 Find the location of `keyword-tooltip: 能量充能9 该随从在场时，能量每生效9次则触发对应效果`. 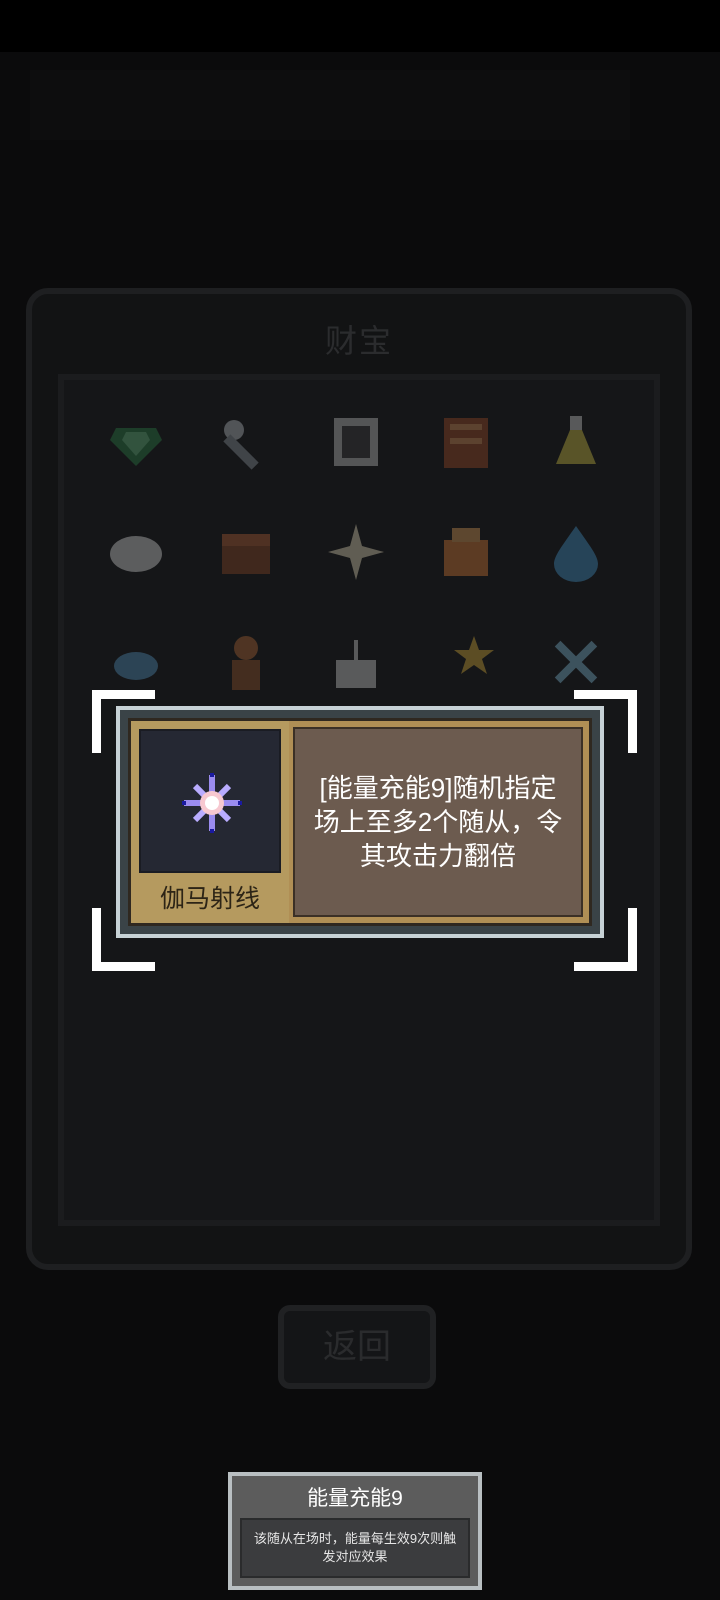

keyword-tooltip: 能量充能9 该随从在场时，能量每生效9次则触发对应效果 is located at coordinates (355, 1531).